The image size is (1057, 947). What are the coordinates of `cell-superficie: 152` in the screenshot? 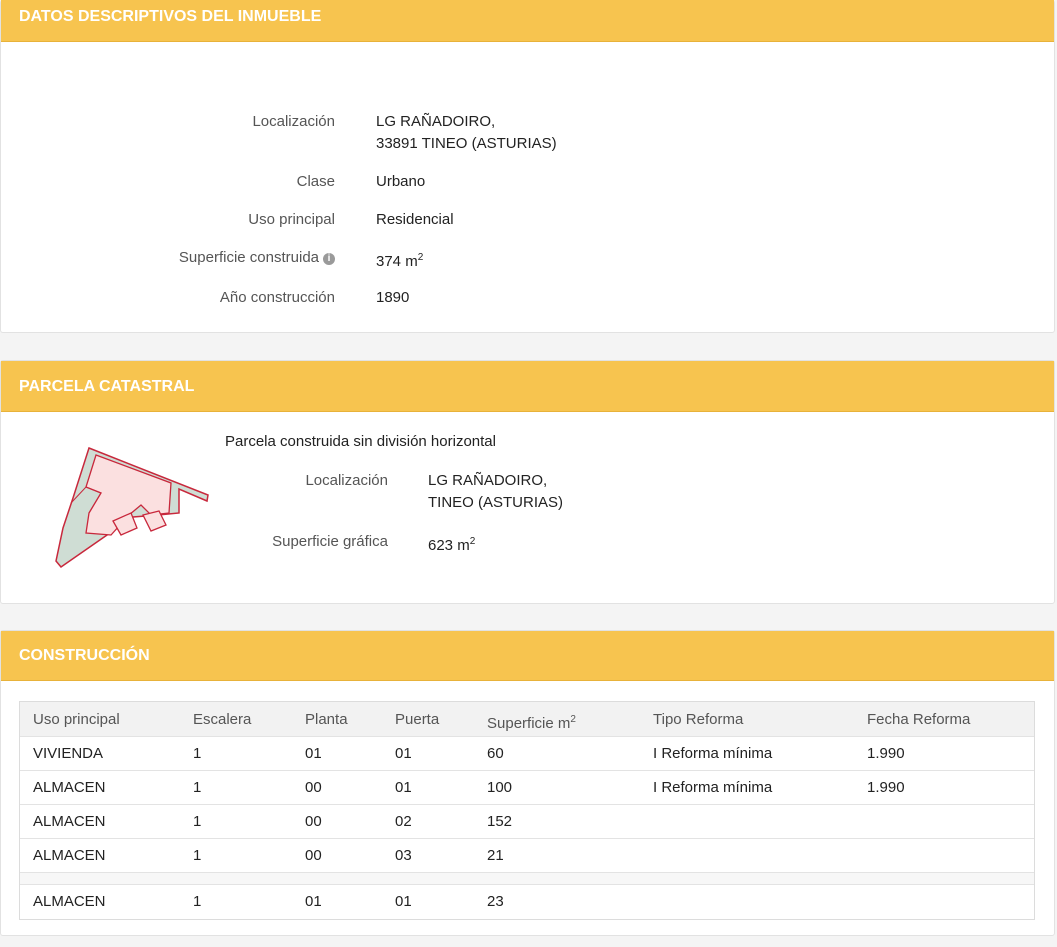 It's located at (500, 821).